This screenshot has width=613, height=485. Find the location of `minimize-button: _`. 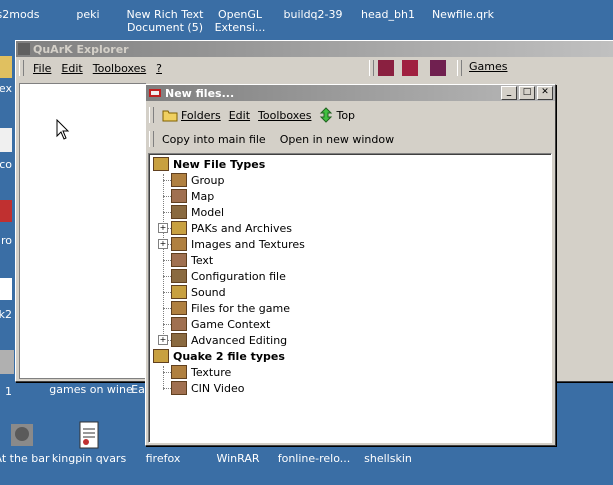

minimize-button: _ is located at coordinates (509, 93).